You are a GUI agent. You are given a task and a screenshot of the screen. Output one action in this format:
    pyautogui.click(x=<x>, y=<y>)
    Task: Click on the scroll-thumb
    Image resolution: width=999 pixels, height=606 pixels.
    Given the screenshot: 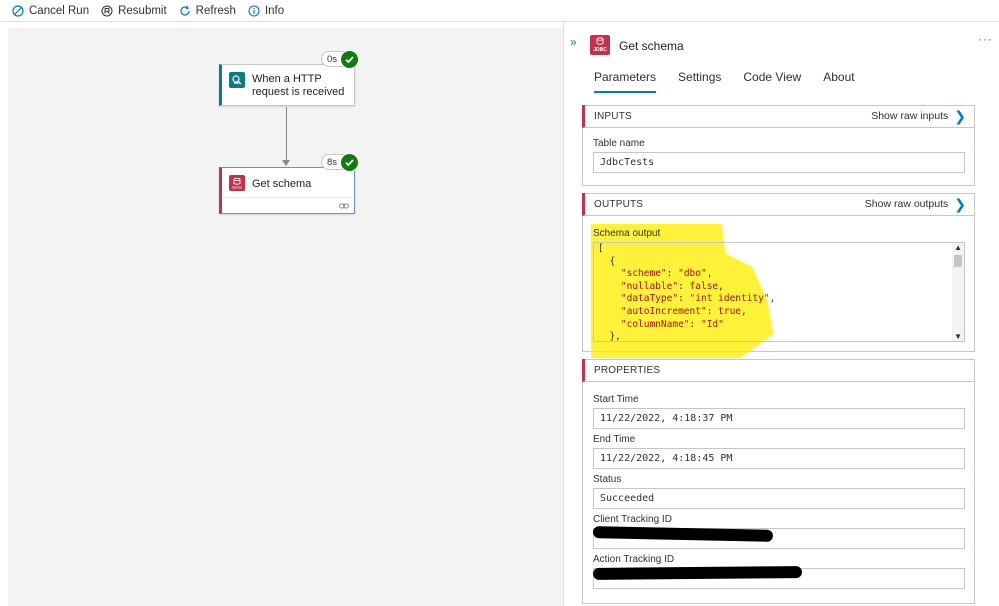 What is the action you would take?
    pyautogui.click(x=958, y=261)
    